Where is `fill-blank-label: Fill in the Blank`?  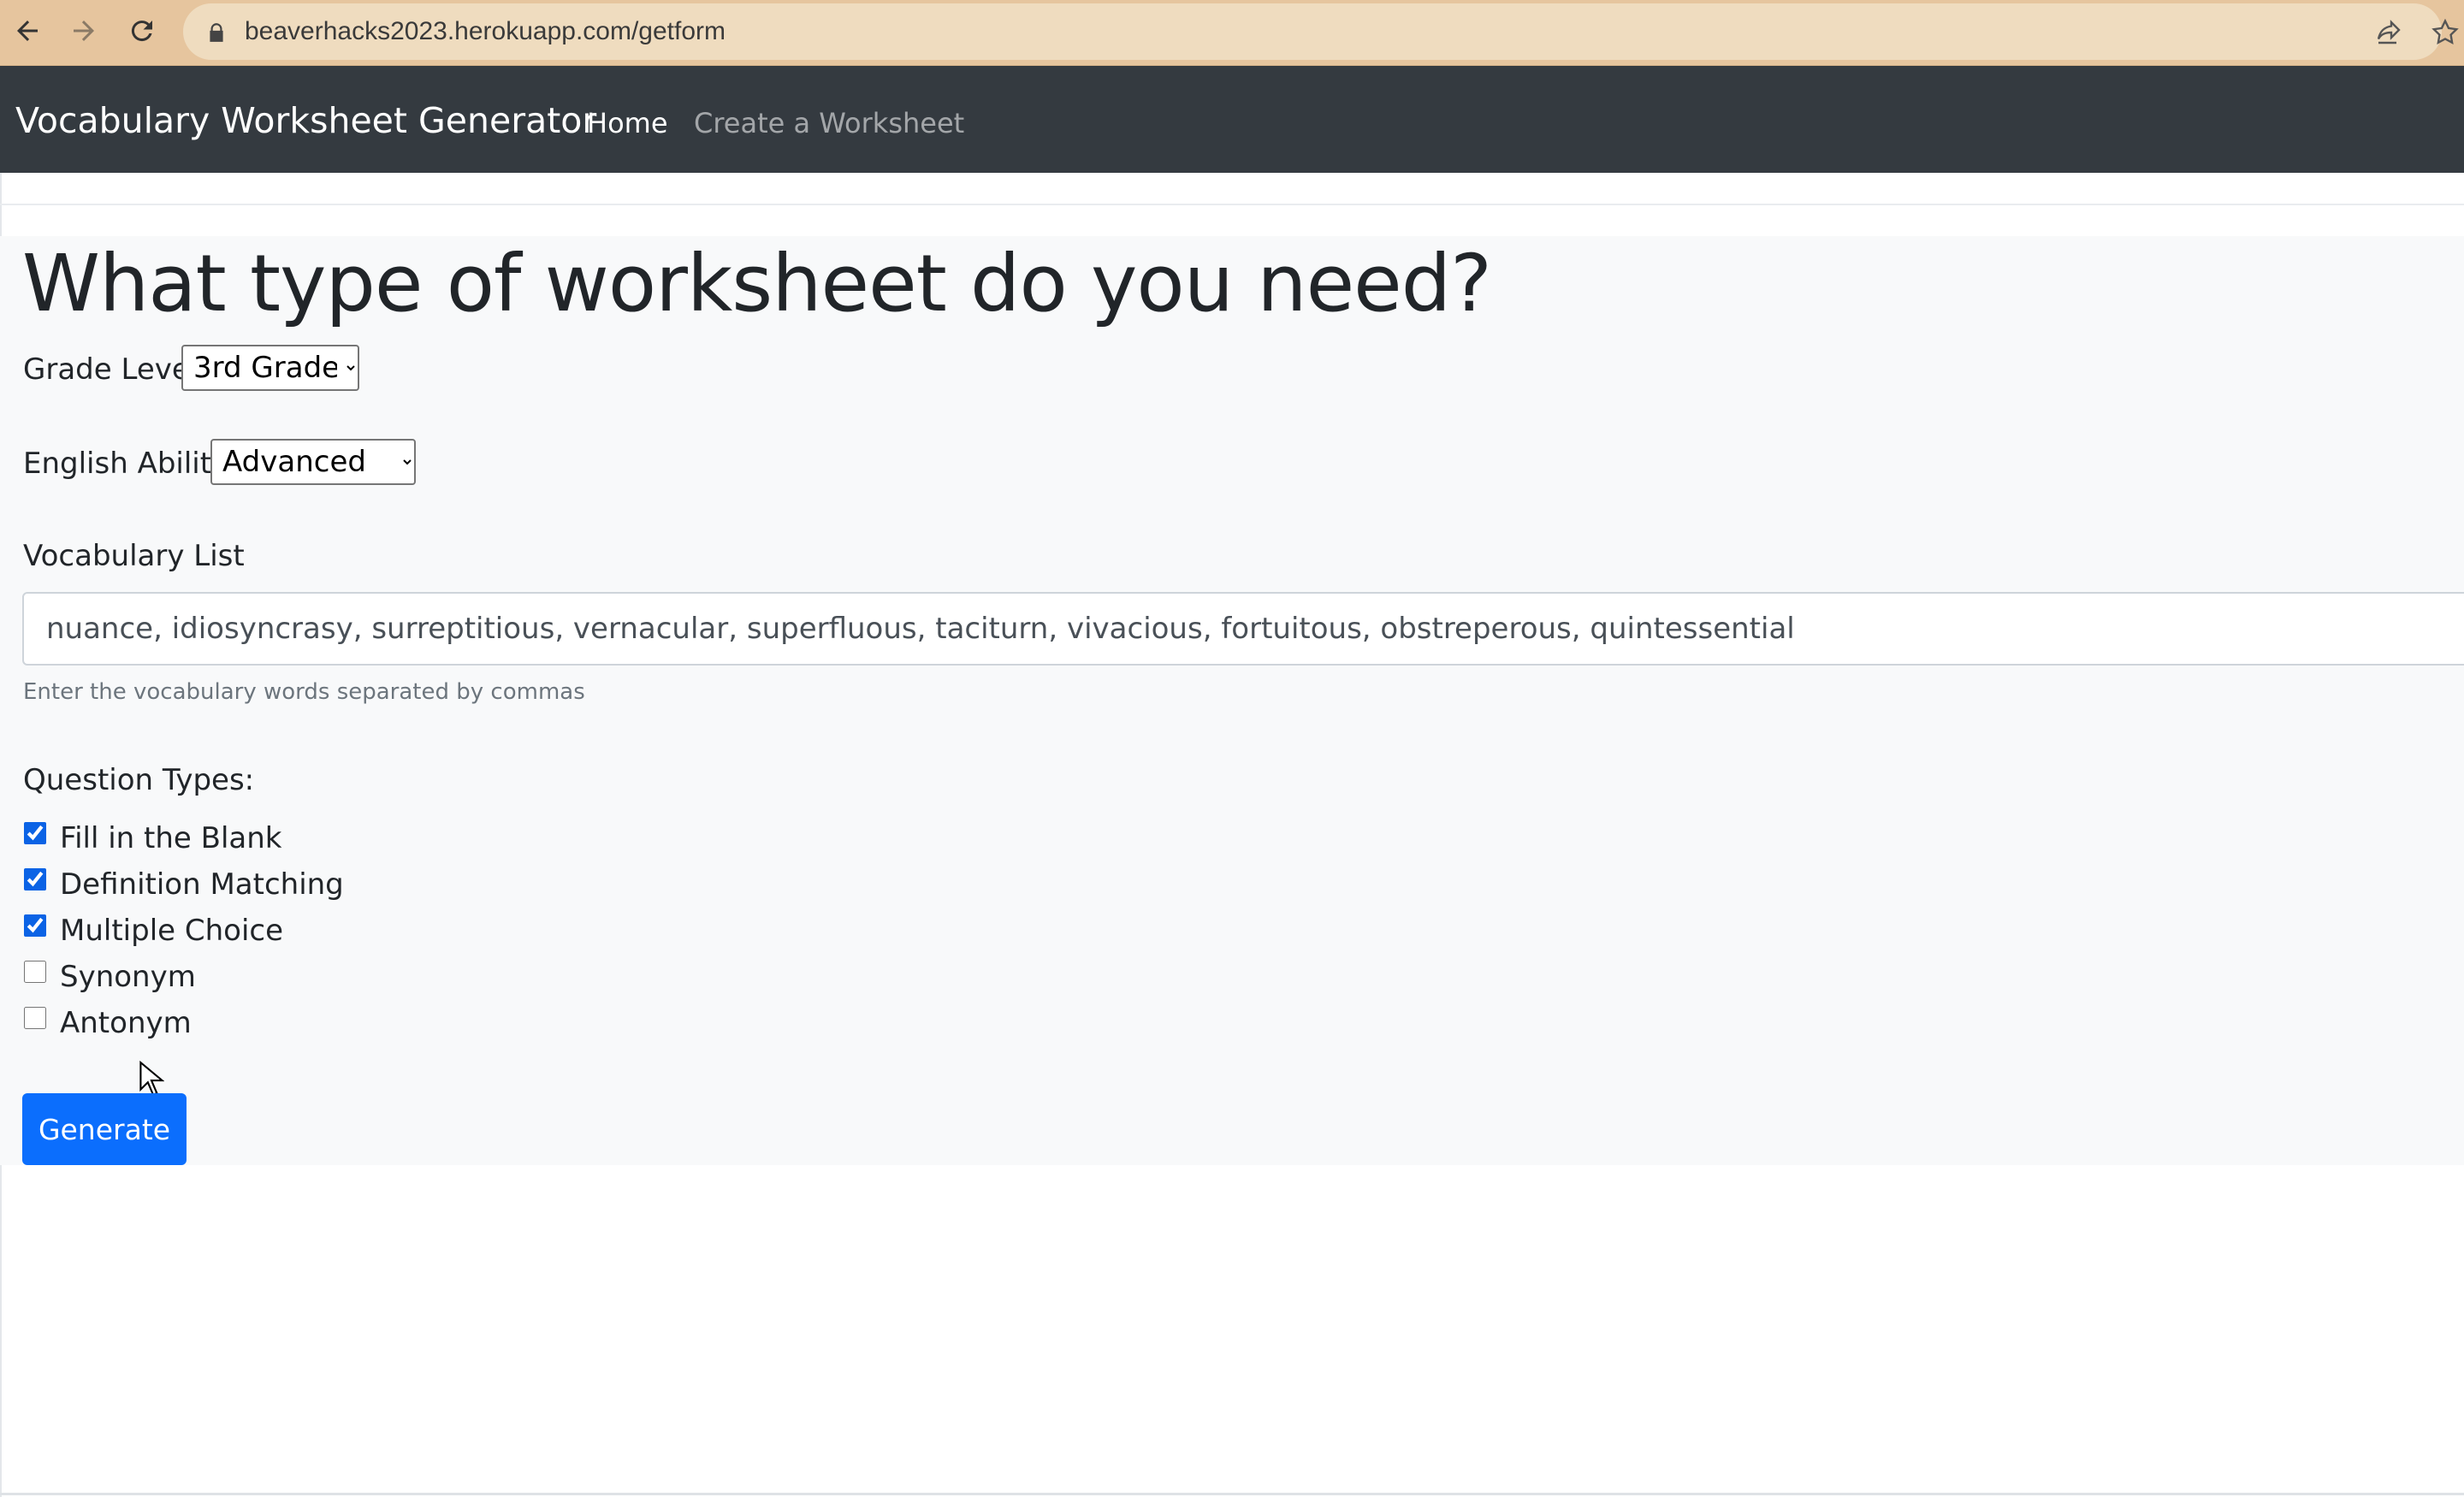
fill-blank-label: Fill in the Blank is located at coordinates (170, 838).